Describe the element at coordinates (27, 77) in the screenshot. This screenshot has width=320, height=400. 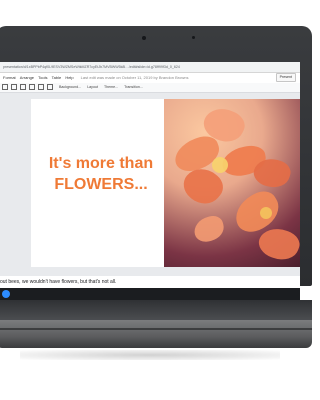
I see `menu-item-arrange: Arrange` at that location.